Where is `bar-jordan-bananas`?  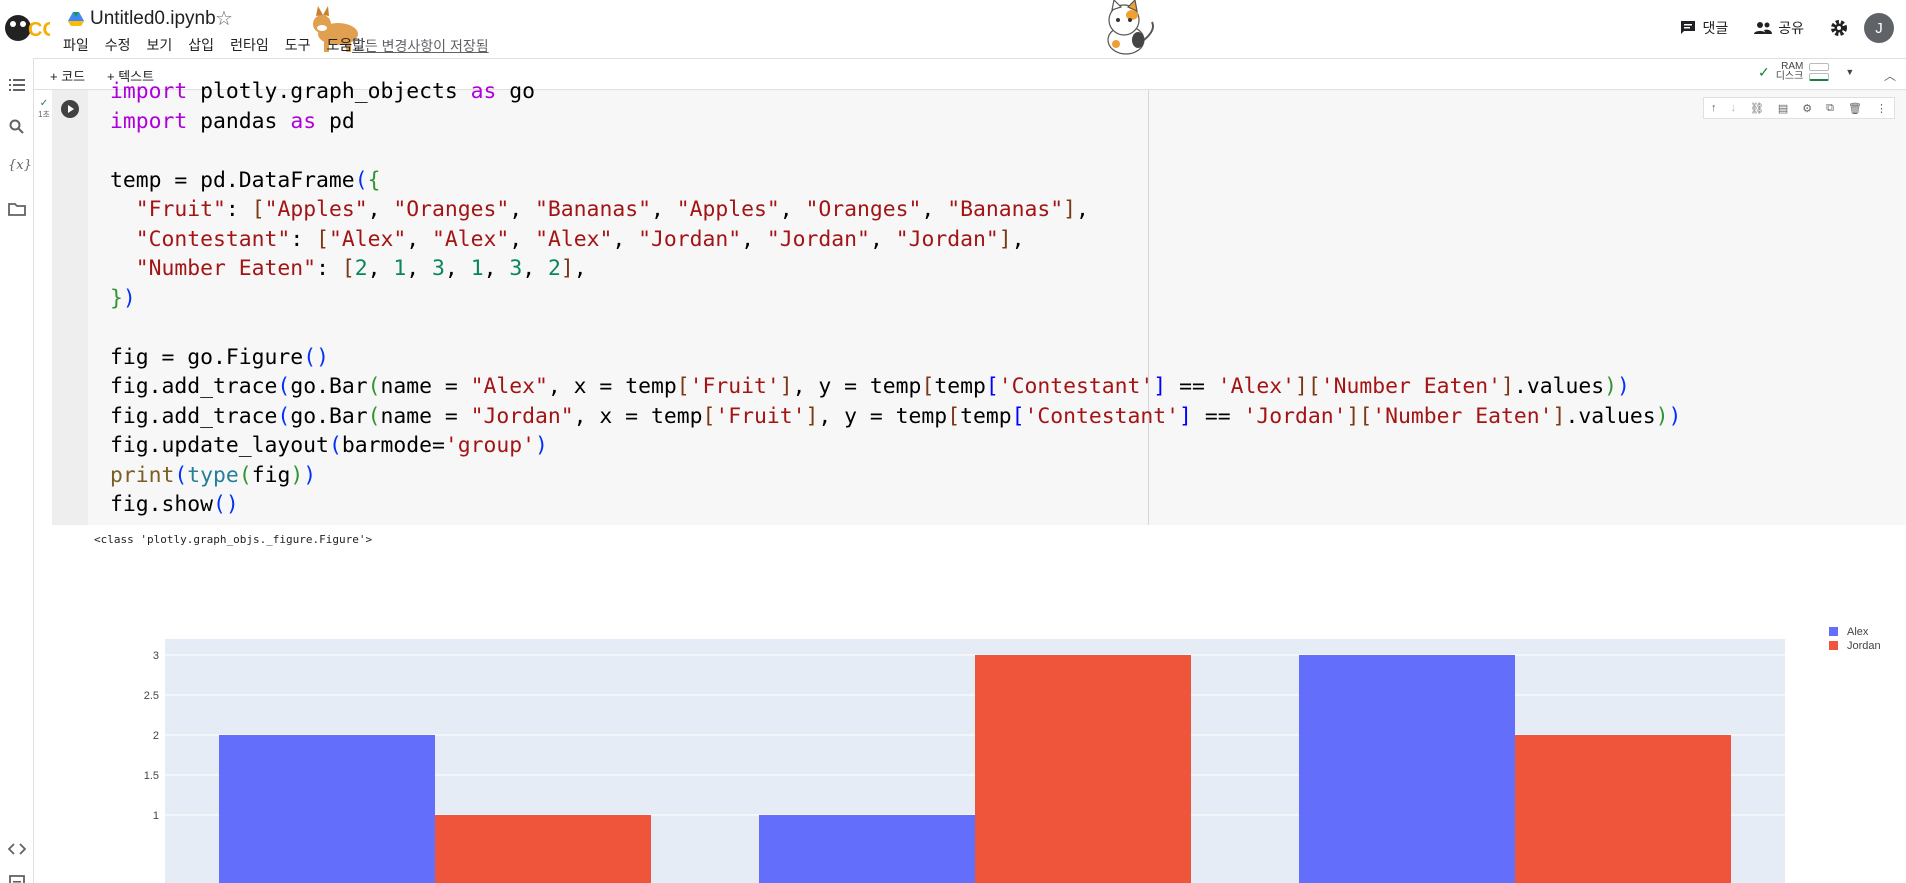 bar-jordan-bananas is located at coordinates (1623, 809).